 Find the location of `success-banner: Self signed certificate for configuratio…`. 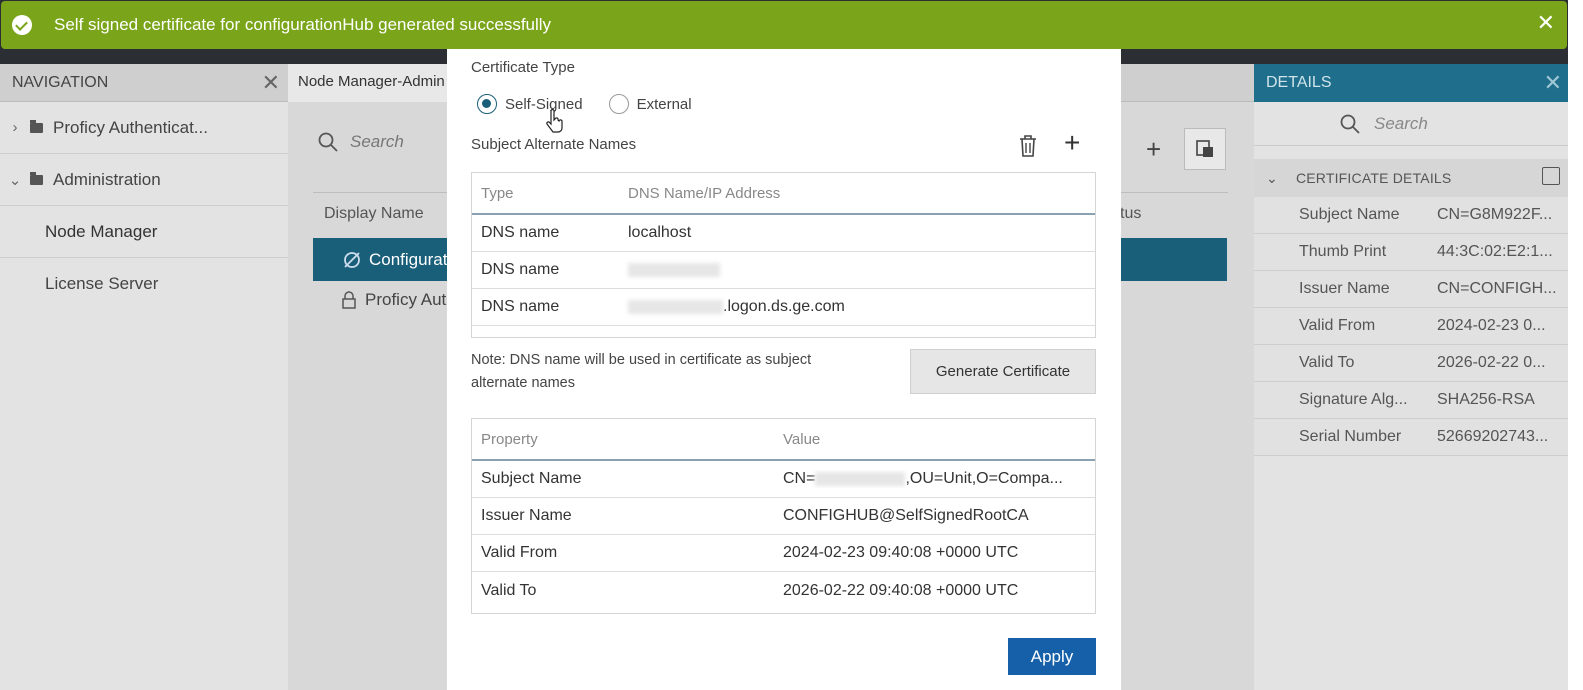

success-banner: Self signed certificate for configuratio… is located at coordinates (784, 25).